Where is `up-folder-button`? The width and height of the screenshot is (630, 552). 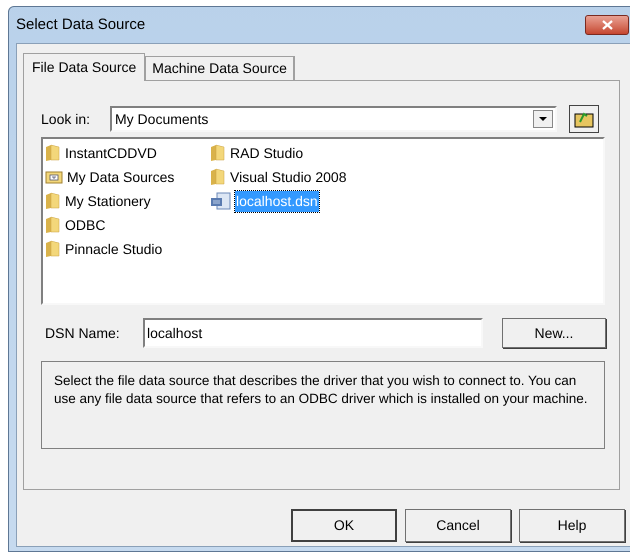 up-folder-button is located at coordinates (584, 119).